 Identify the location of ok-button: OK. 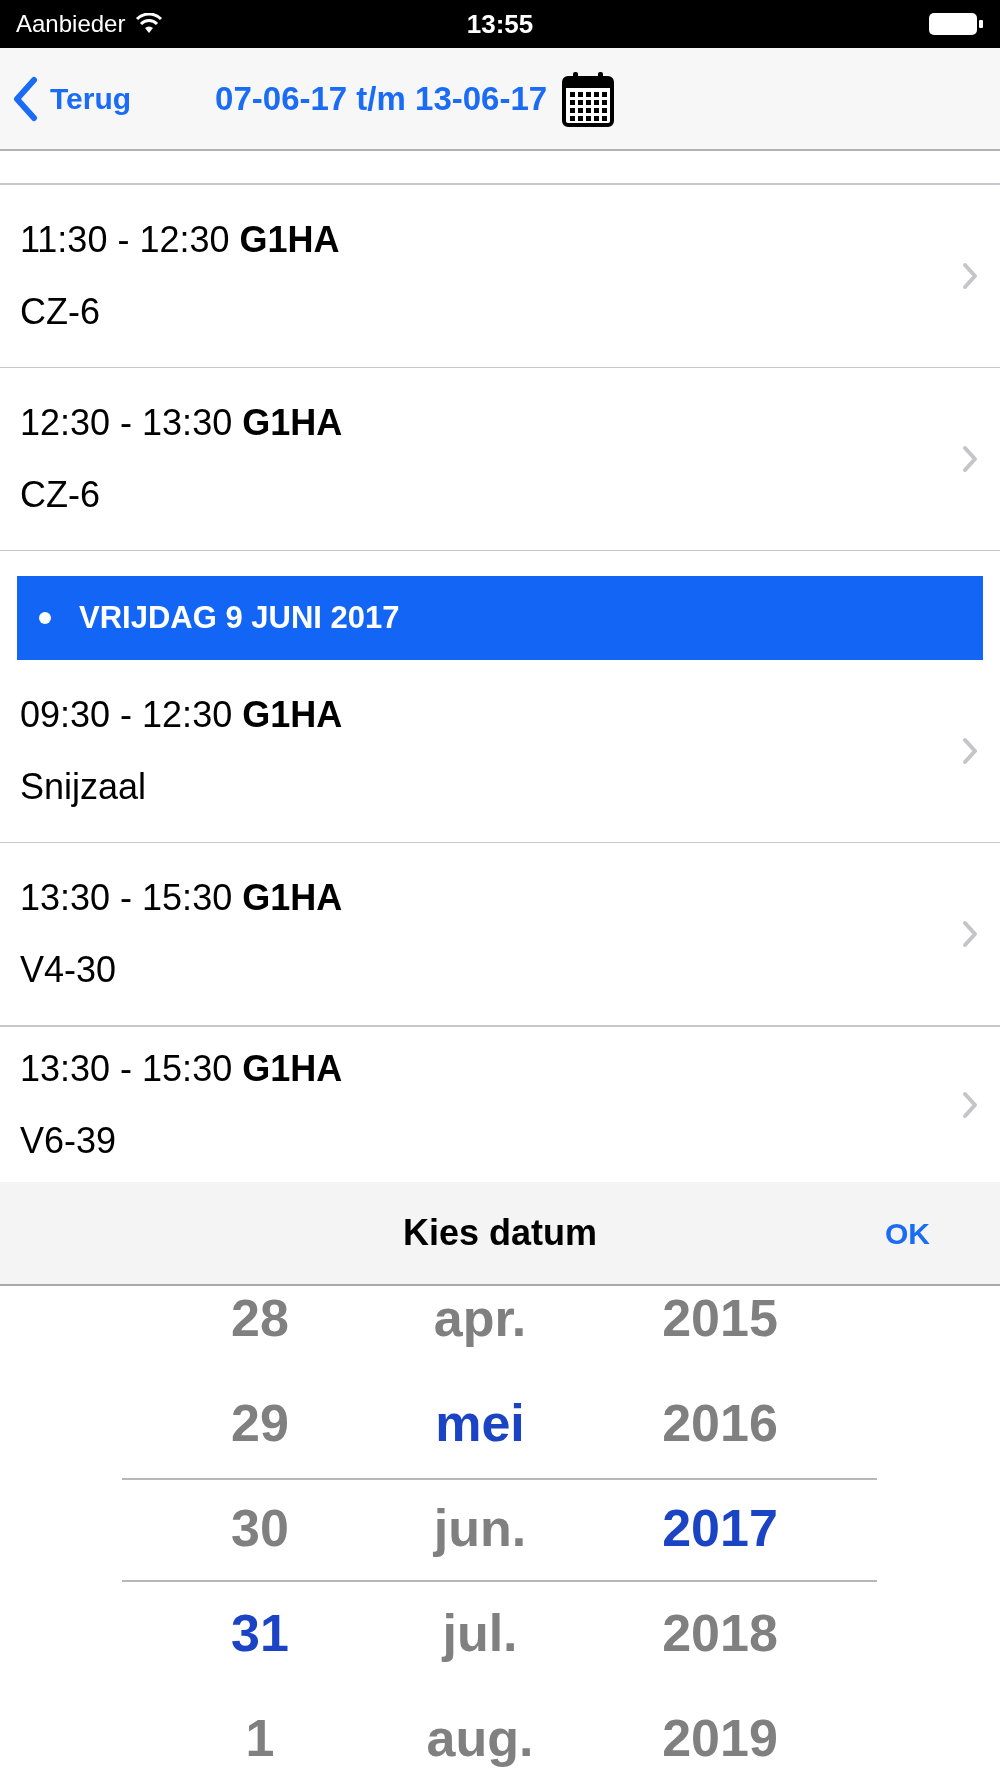
(907, 1233).